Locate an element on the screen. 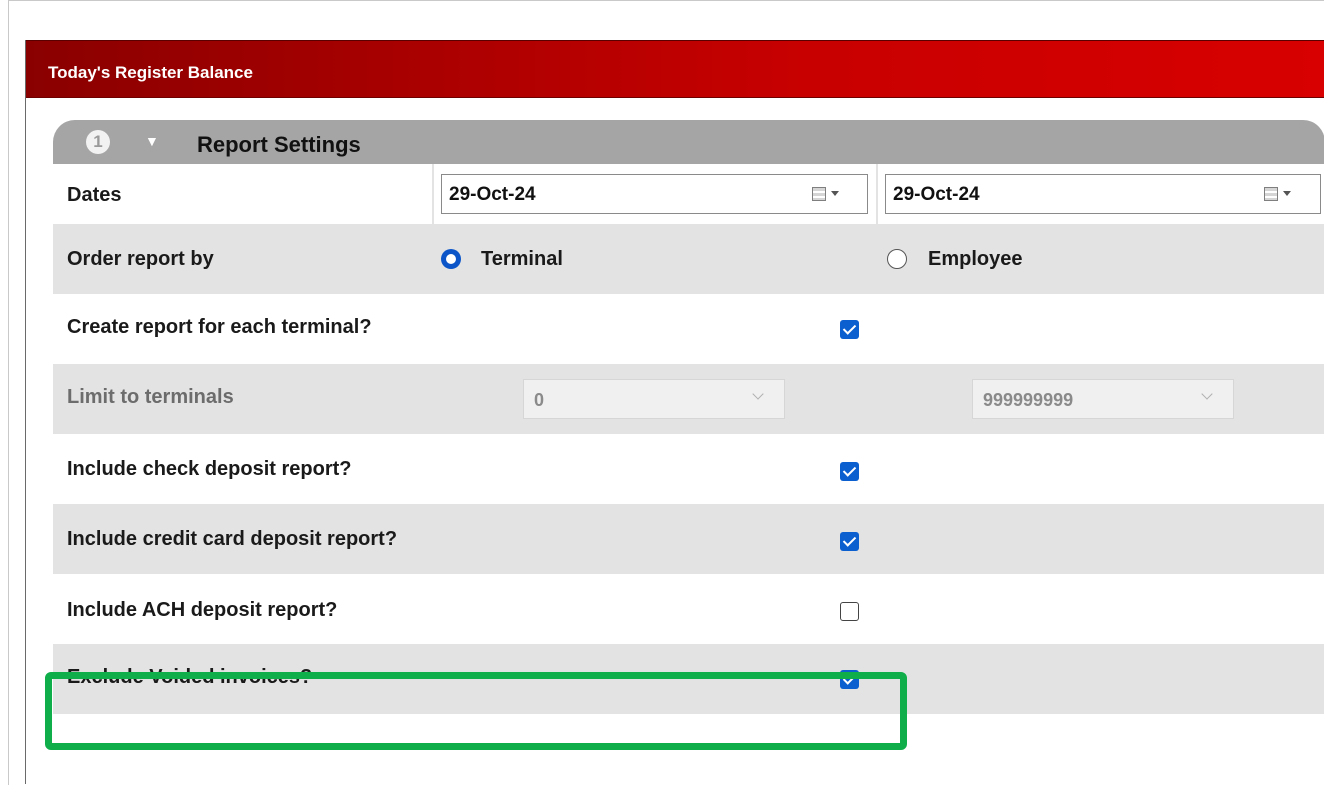 This screenshot has height=785, width=1324. date-from-input: 29-Oct-24 is located at coordinates (654, 194).